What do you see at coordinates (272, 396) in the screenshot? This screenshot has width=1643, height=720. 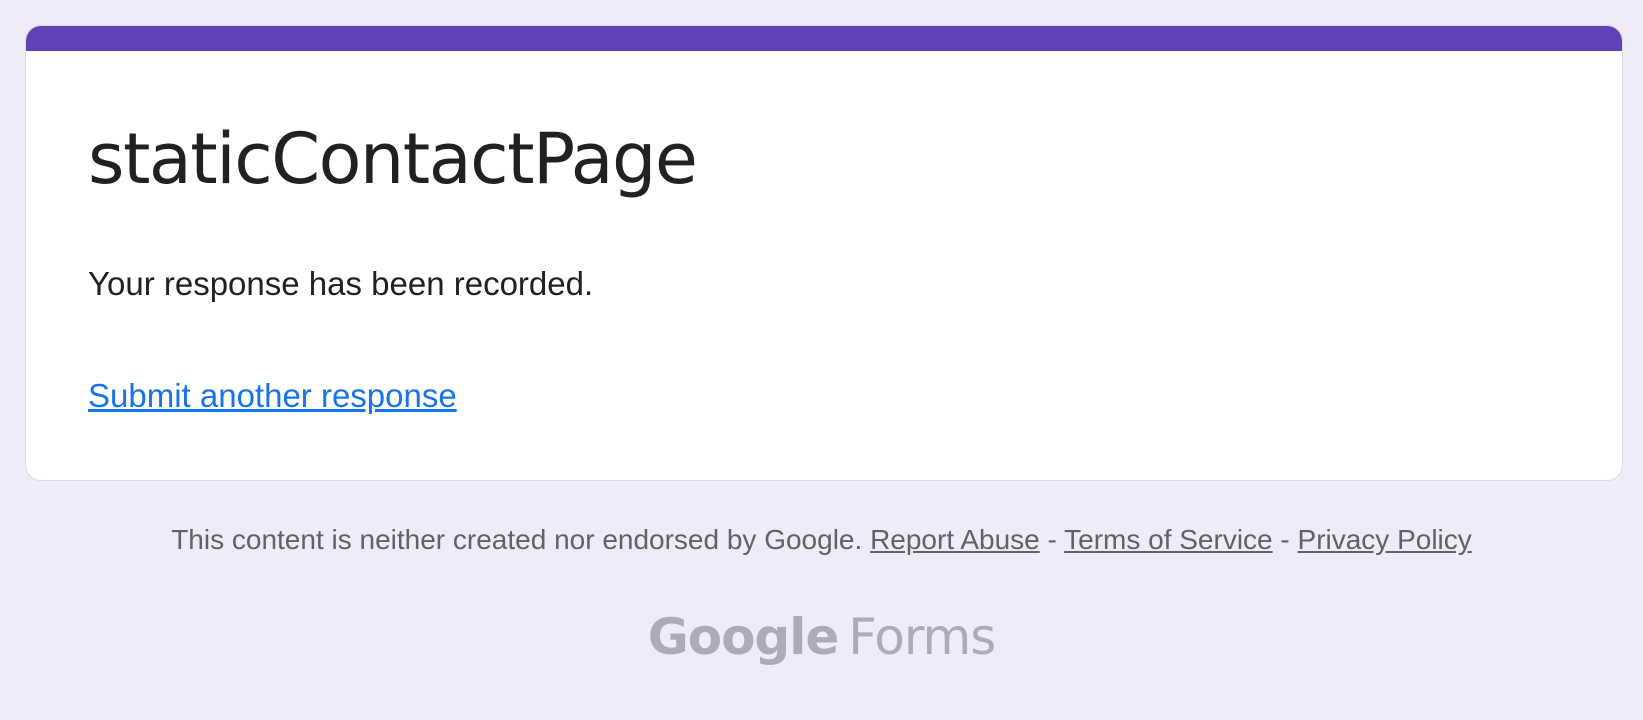 I see `submit-another-response-link: Submit another response` at bounding box center [272, 396].